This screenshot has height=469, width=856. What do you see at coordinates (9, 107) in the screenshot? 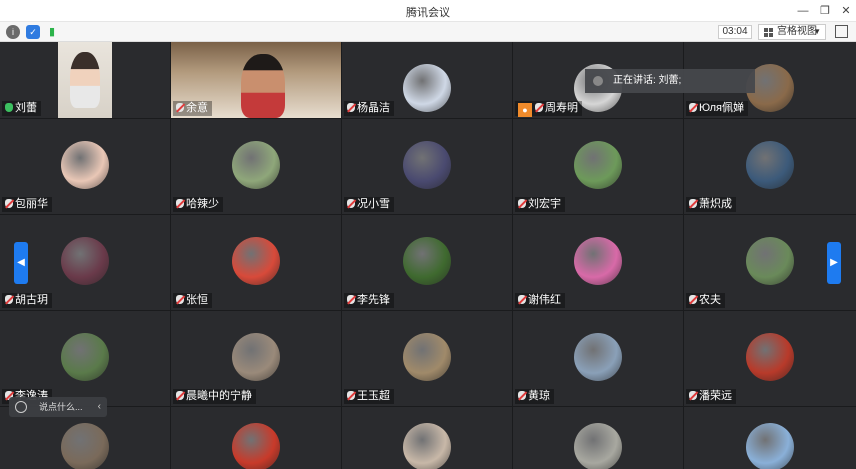
I see `mic-on-icon` at bounding box center [9, 107].